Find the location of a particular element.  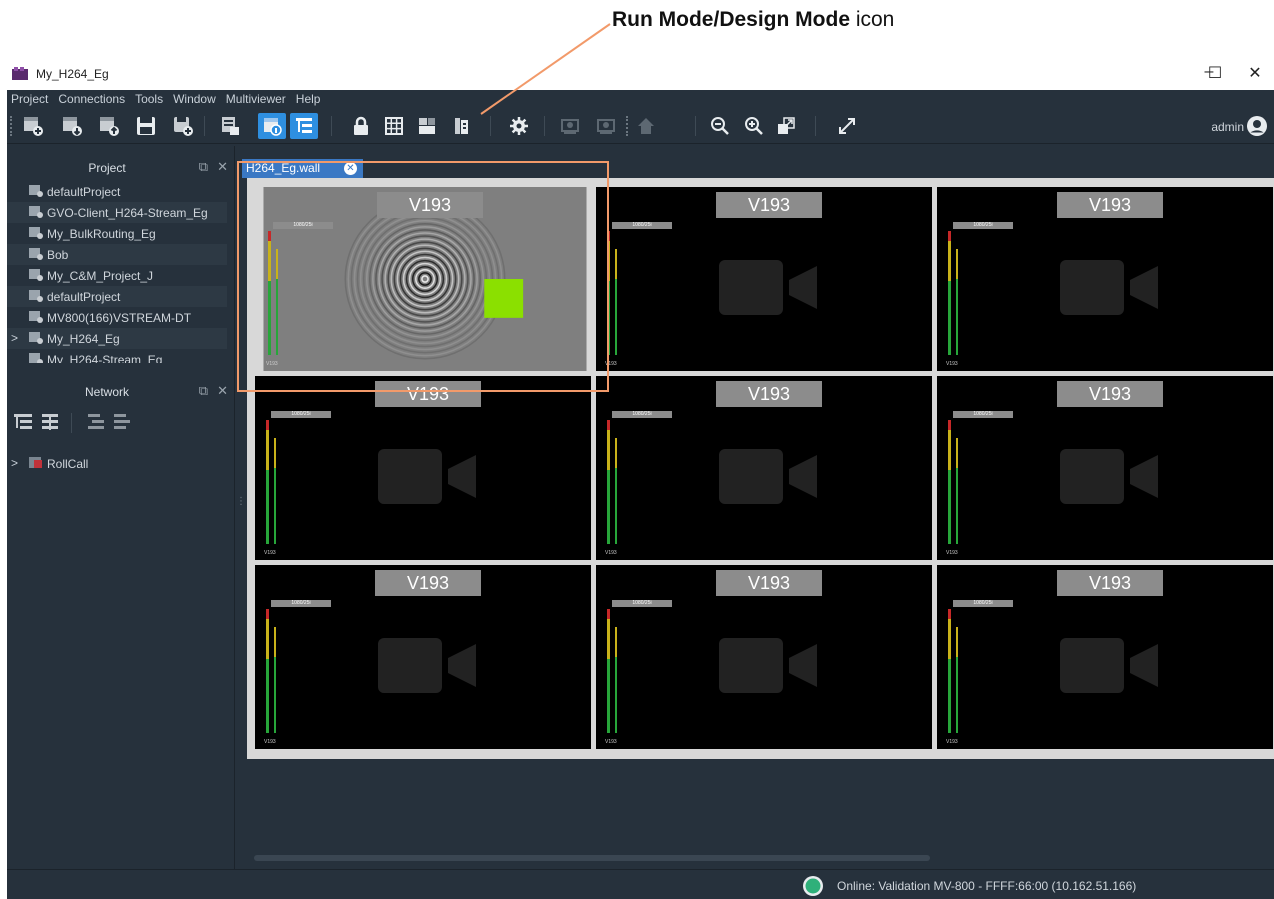

network-panel-header: Network ⧉ ✕ is located at coordinates (120, 391).